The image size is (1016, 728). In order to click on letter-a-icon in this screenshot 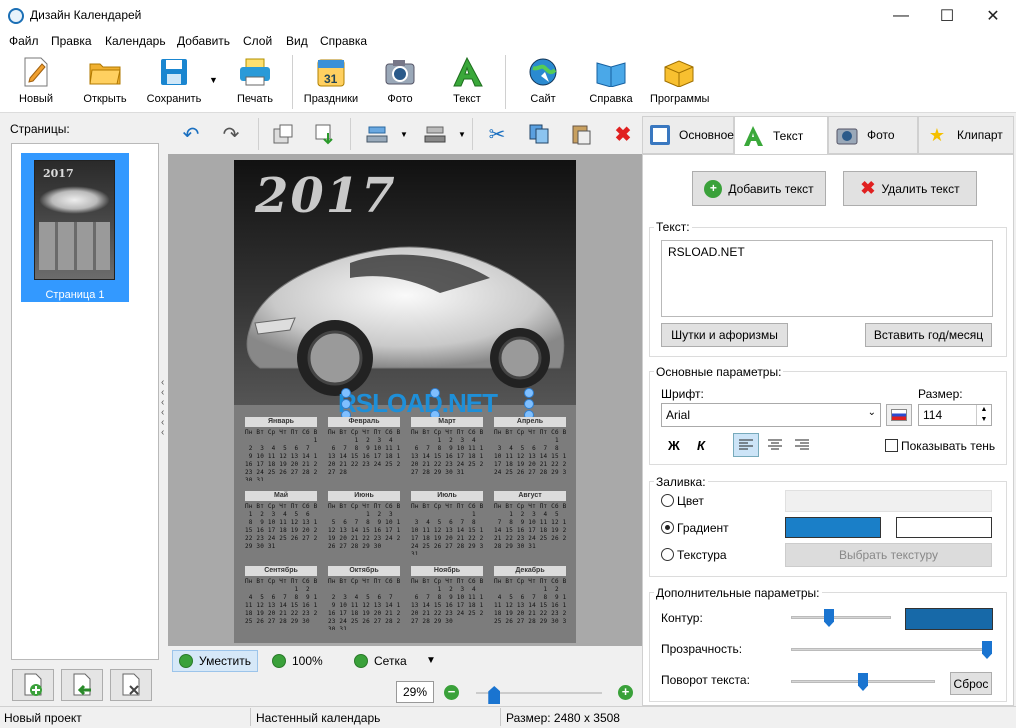, I will do `click(753, 136)`.